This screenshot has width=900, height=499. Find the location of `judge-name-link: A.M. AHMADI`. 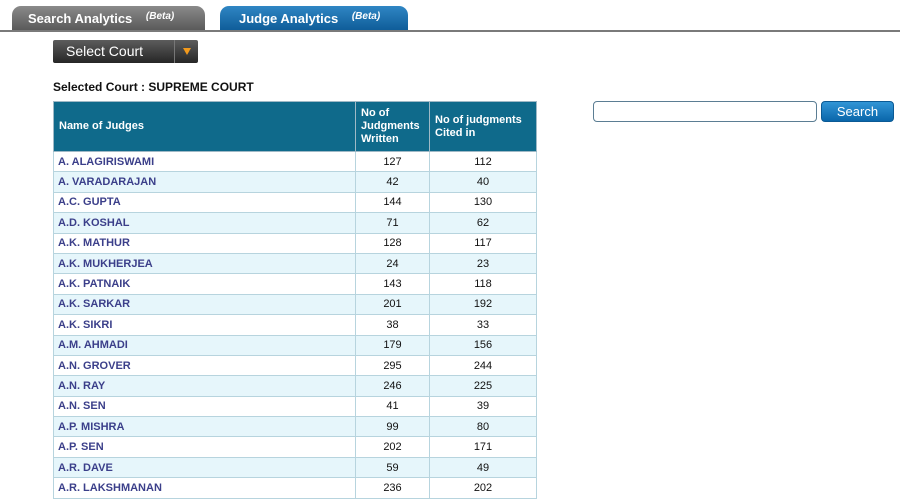

judge-name-link: A.M. AHMADI is located at coordinates (204, 345).